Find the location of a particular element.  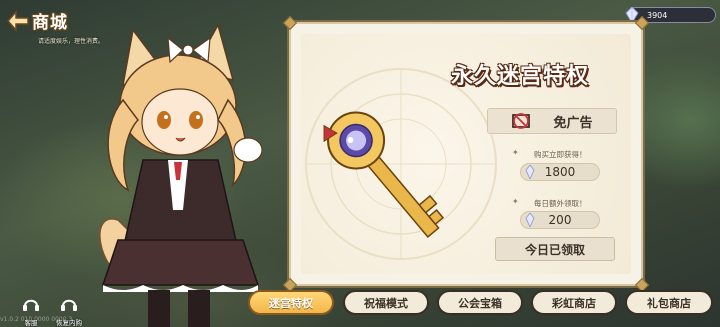

no-ads-icon is located at coordinates (521, 121).